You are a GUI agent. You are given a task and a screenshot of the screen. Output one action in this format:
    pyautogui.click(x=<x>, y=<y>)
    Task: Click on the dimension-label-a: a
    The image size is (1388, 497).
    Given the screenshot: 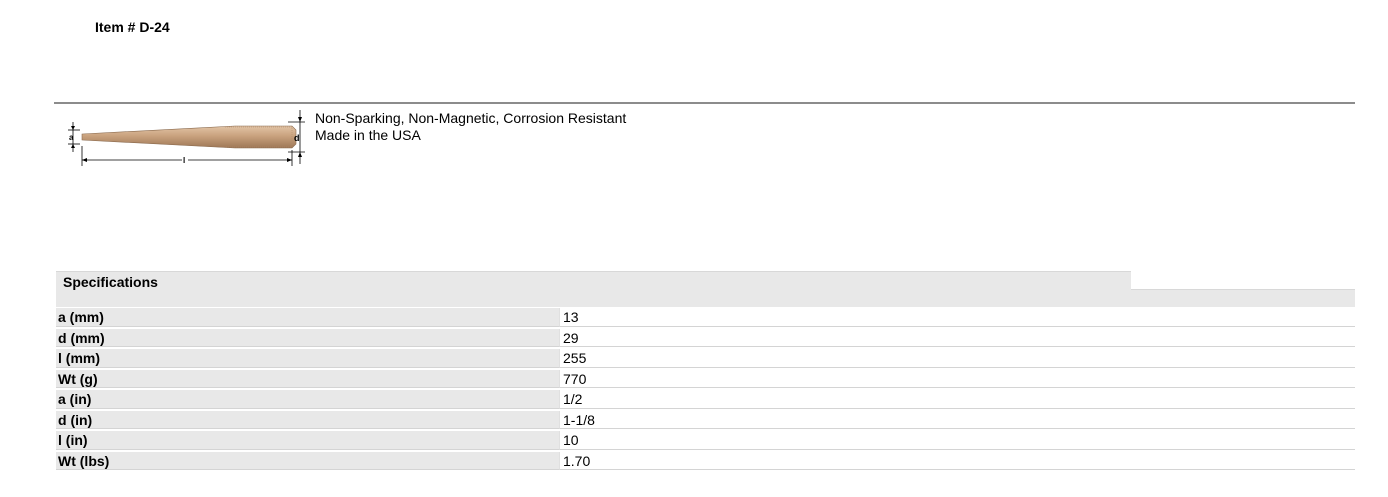 What is the action you would take?
    pyautogui.click(x=71, y=137)
    